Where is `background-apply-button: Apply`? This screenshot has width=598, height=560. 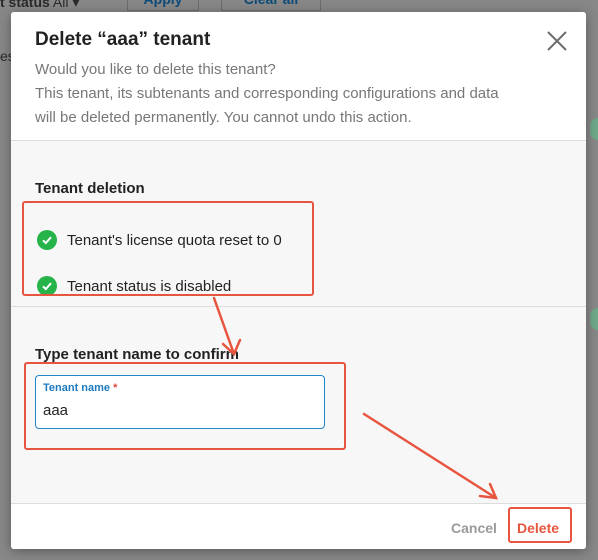
background-apply-button: Apply is located at coordinates (163, 5).